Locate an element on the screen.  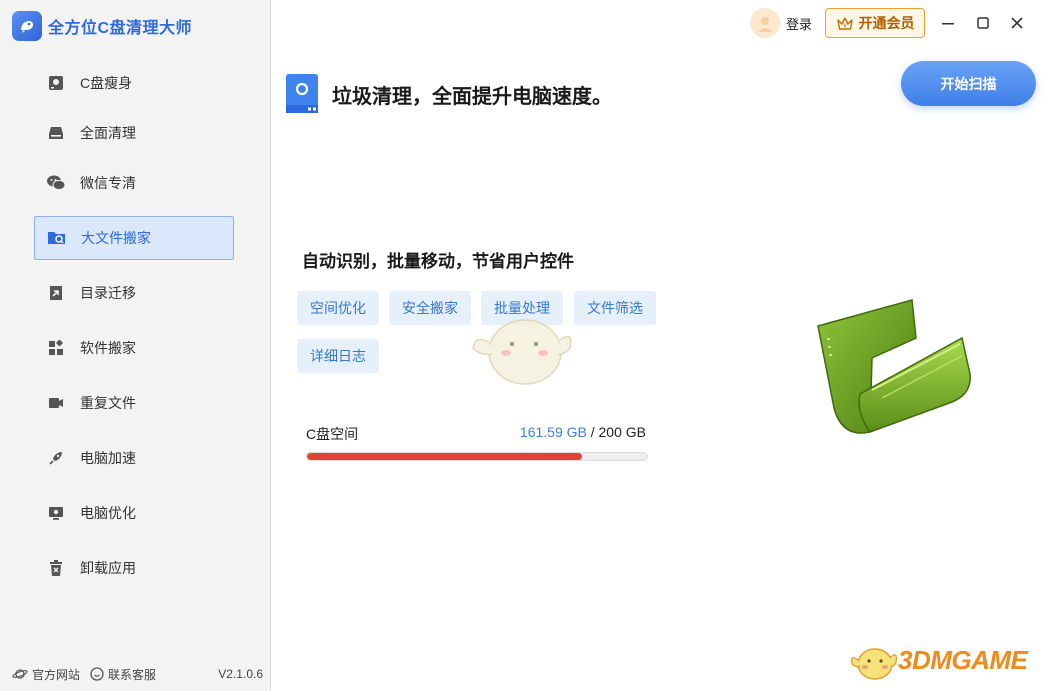
sidebar-item-wechat: 微信专清 is located at coordinates (134, 183).